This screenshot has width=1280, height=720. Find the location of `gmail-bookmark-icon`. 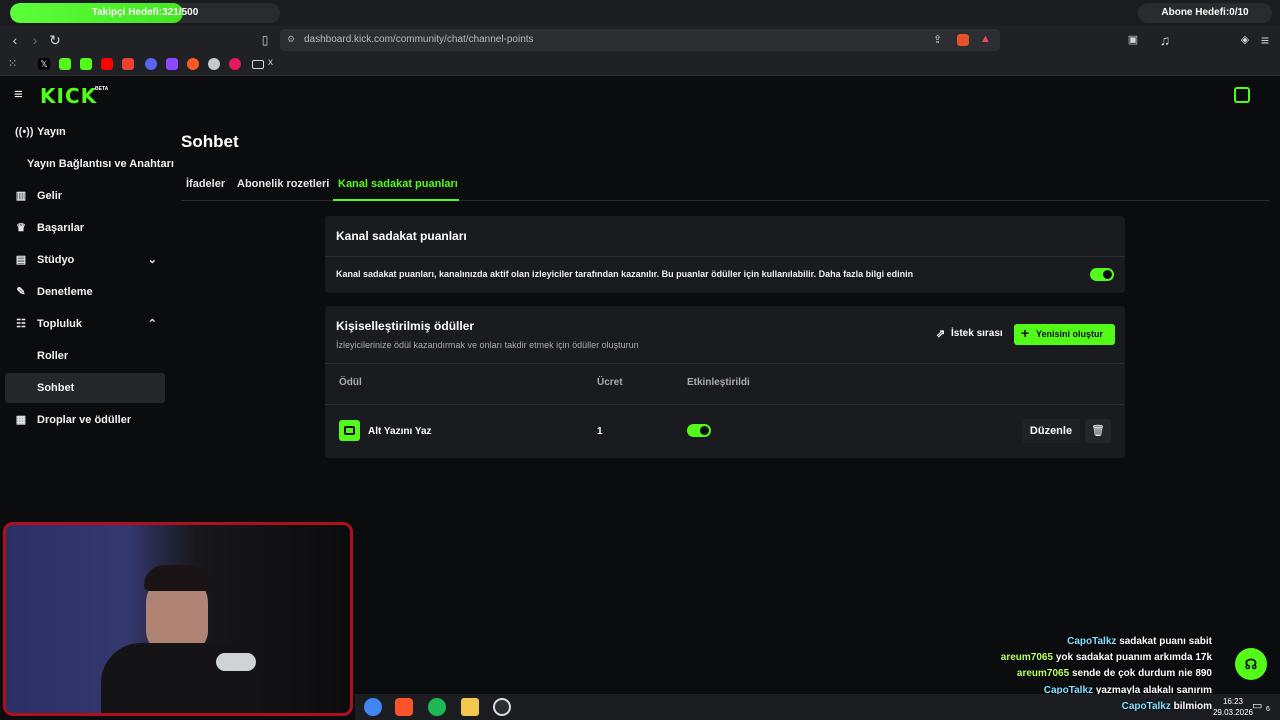

gmail-bookmark-icon is located at coordinates (128, 64).